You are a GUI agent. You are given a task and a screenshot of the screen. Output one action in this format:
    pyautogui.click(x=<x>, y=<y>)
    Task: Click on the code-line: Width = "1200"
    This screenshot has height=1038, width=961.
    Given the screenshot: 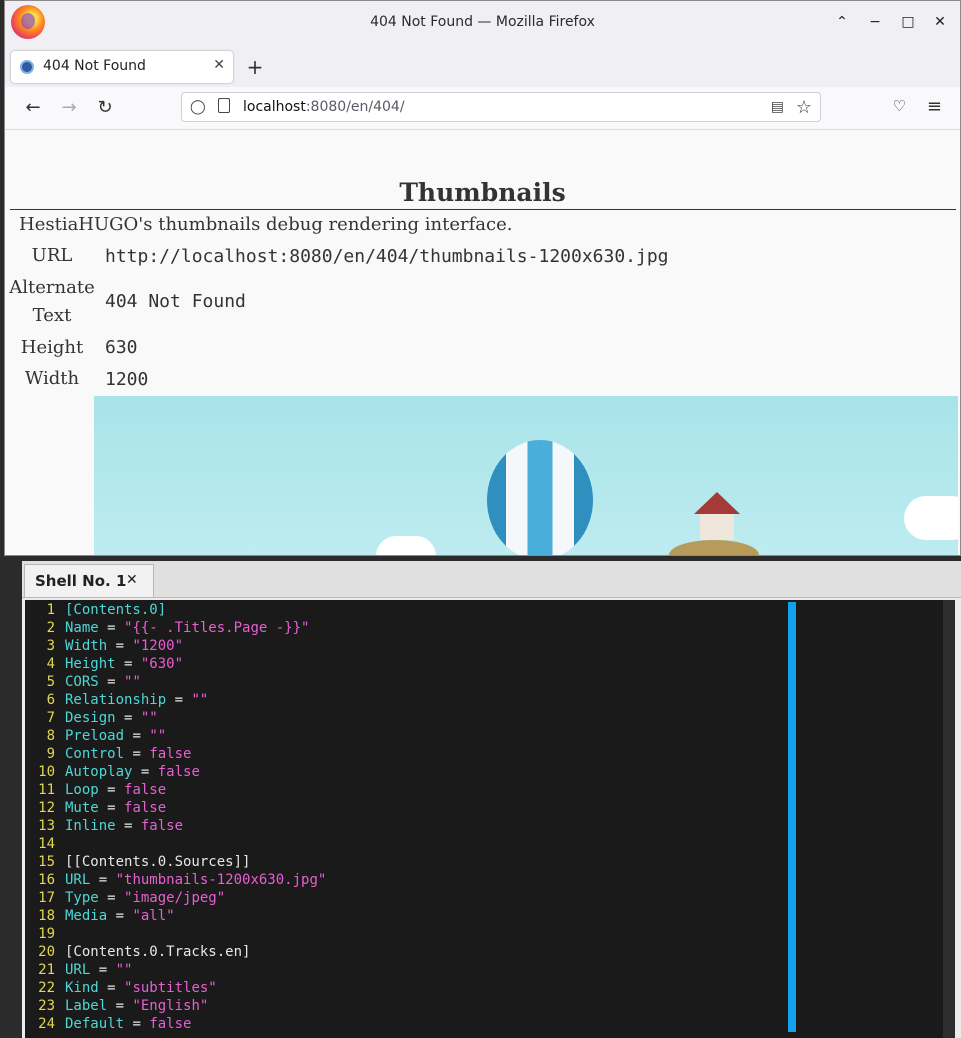 What is the action you would take?
    pyautogui.click(x=124, y=646)
    